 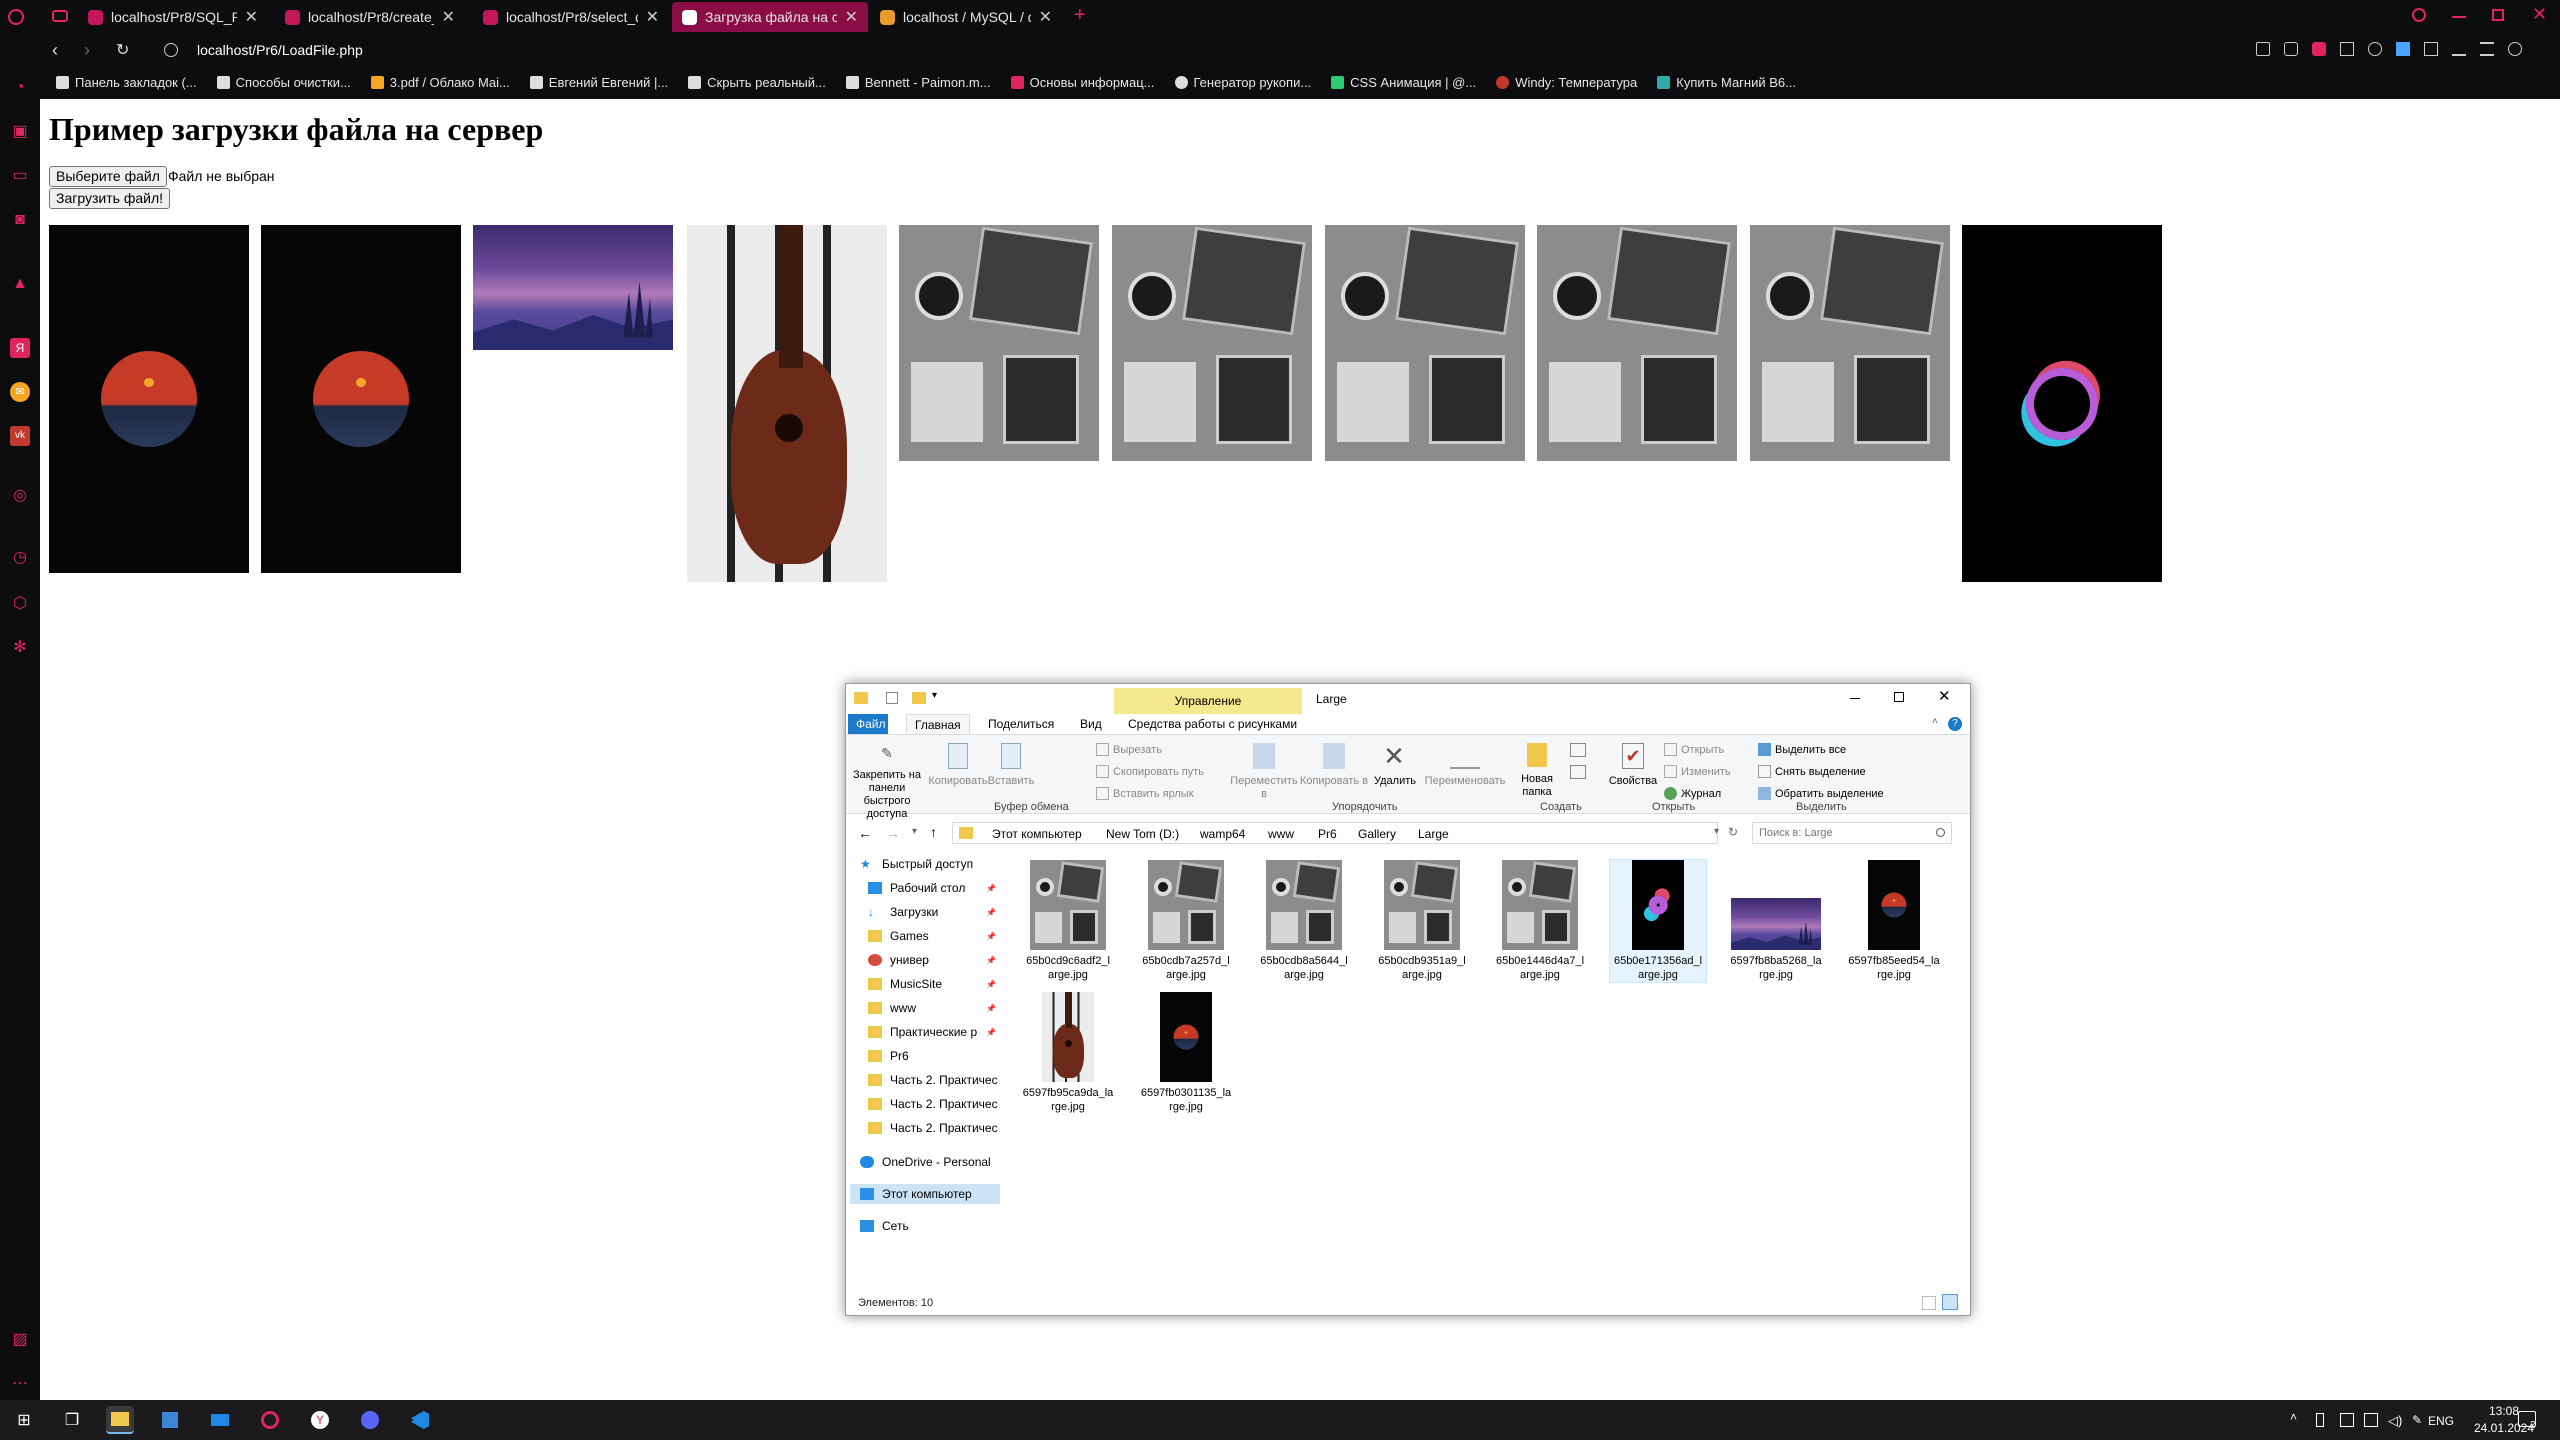 I want to click on tab-file-upload: Загрузка файла на сервер ✕, so click(x=770, y=17).